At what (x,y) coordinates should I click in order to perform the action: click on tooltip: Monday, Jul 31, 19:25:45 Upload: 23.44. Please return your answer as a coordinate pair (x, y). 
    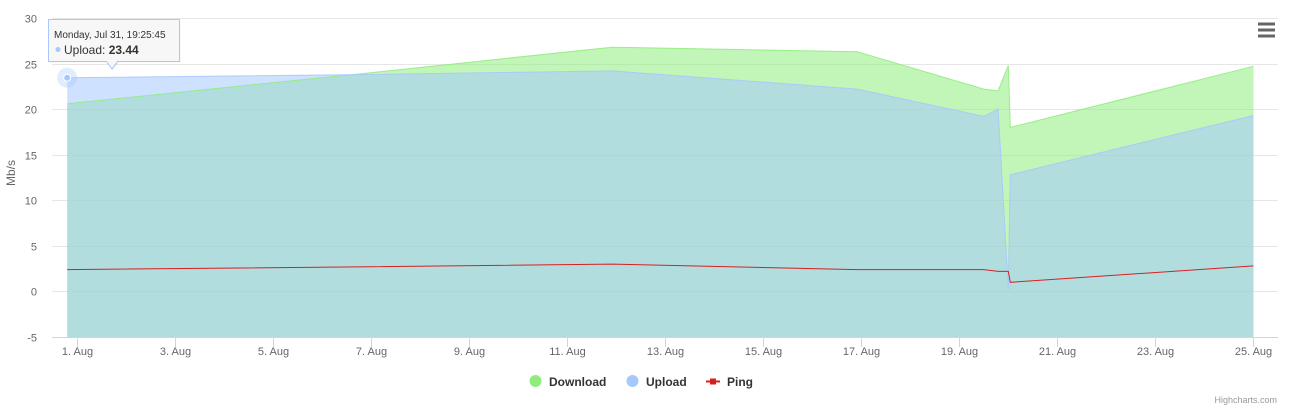
    Looking at the image, I should click on (114, 44).